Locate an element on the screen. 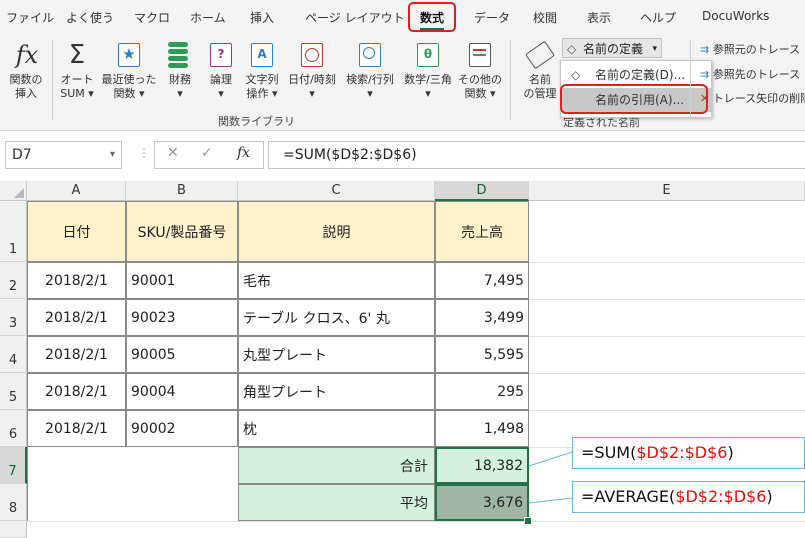 This screenshot has width=805, height=538. tab-docuworks: DocuWorks is located at coordinates (735, 16).